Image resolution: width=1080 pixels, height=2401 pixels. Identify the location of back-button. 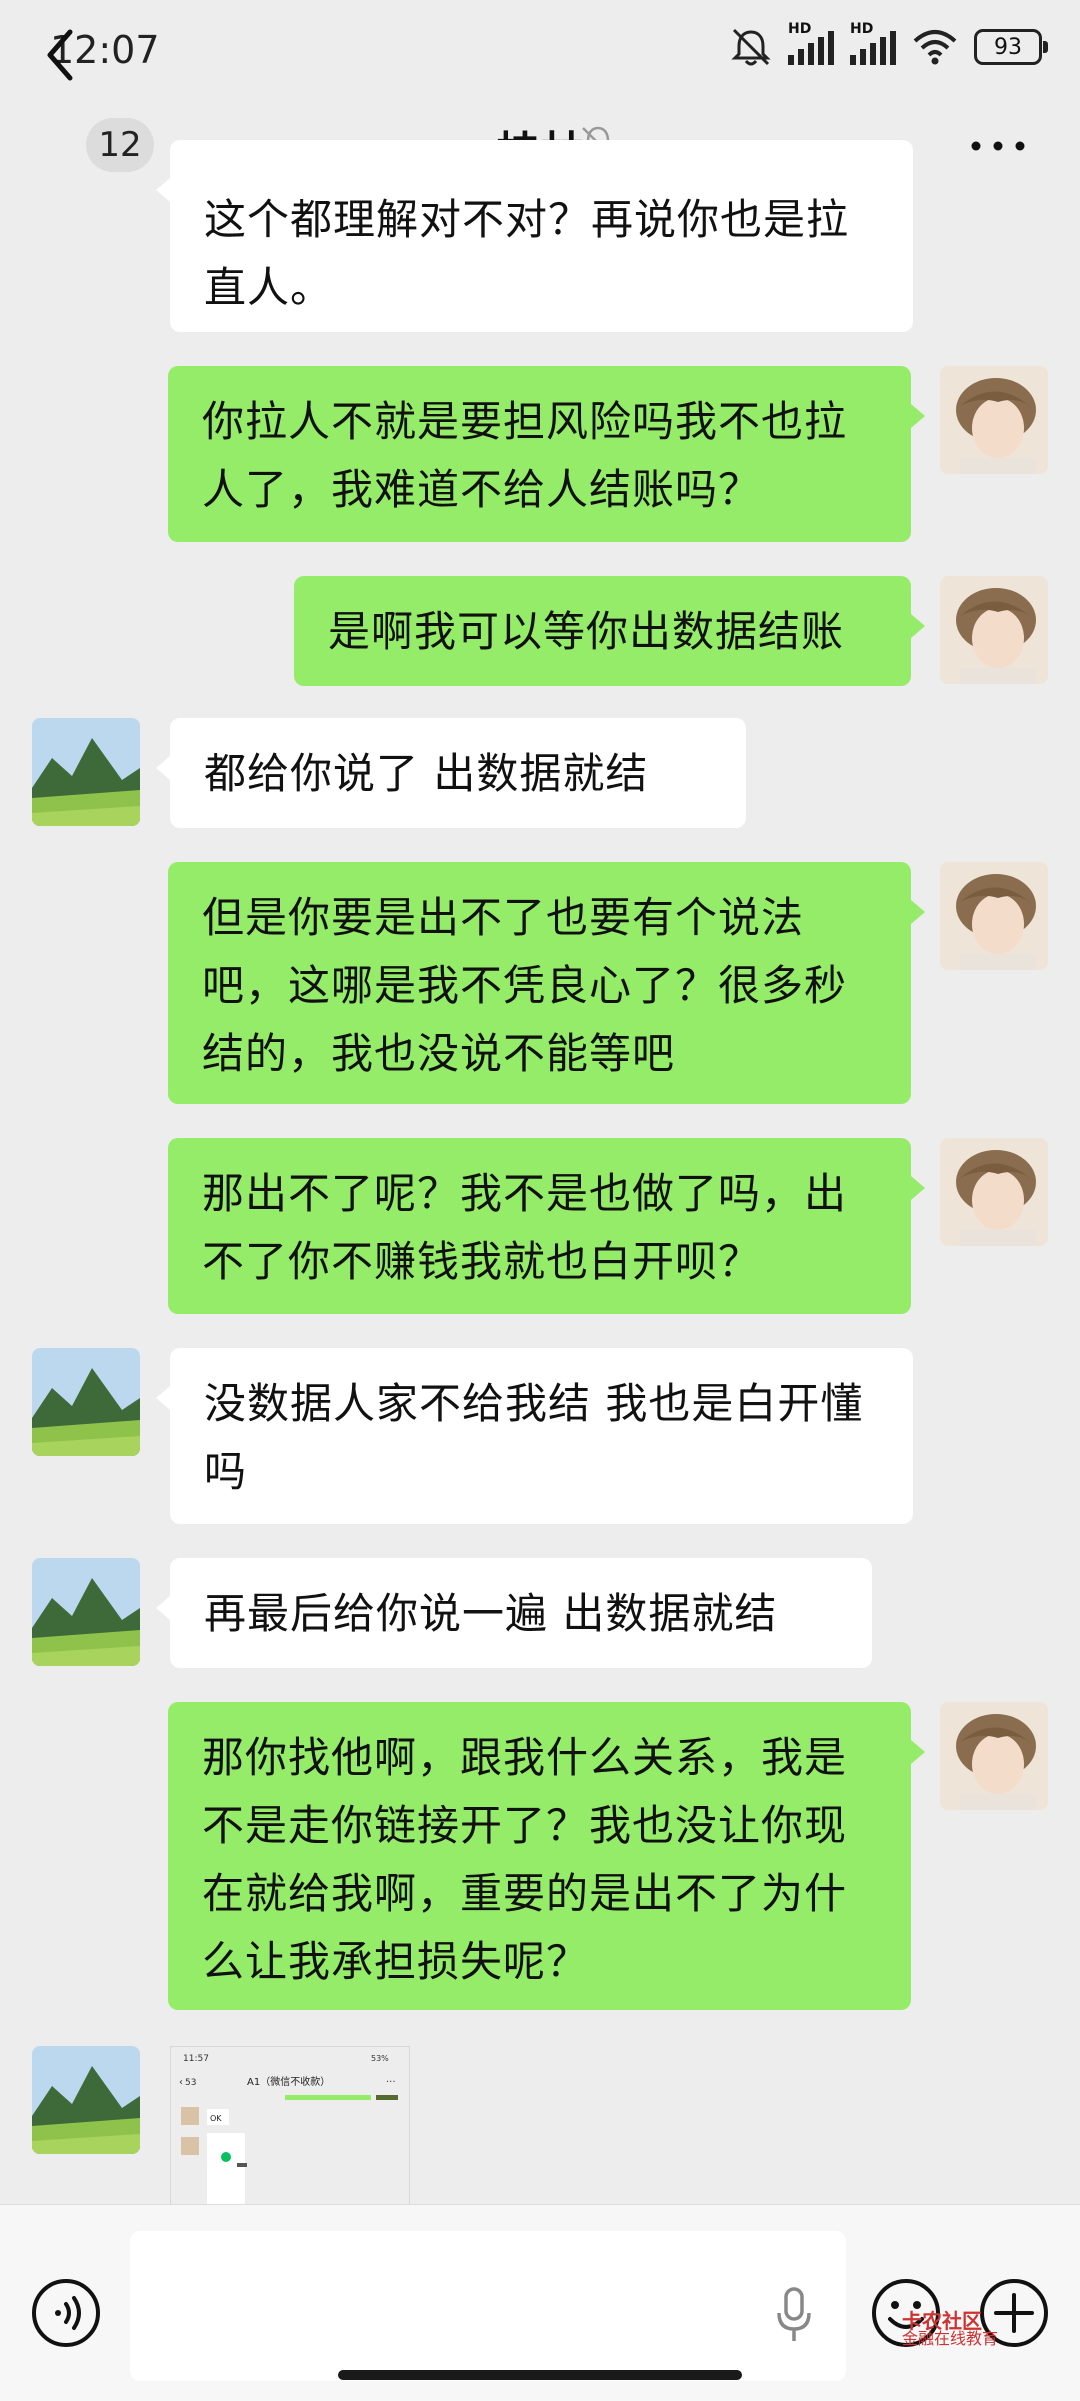
(68, 55).